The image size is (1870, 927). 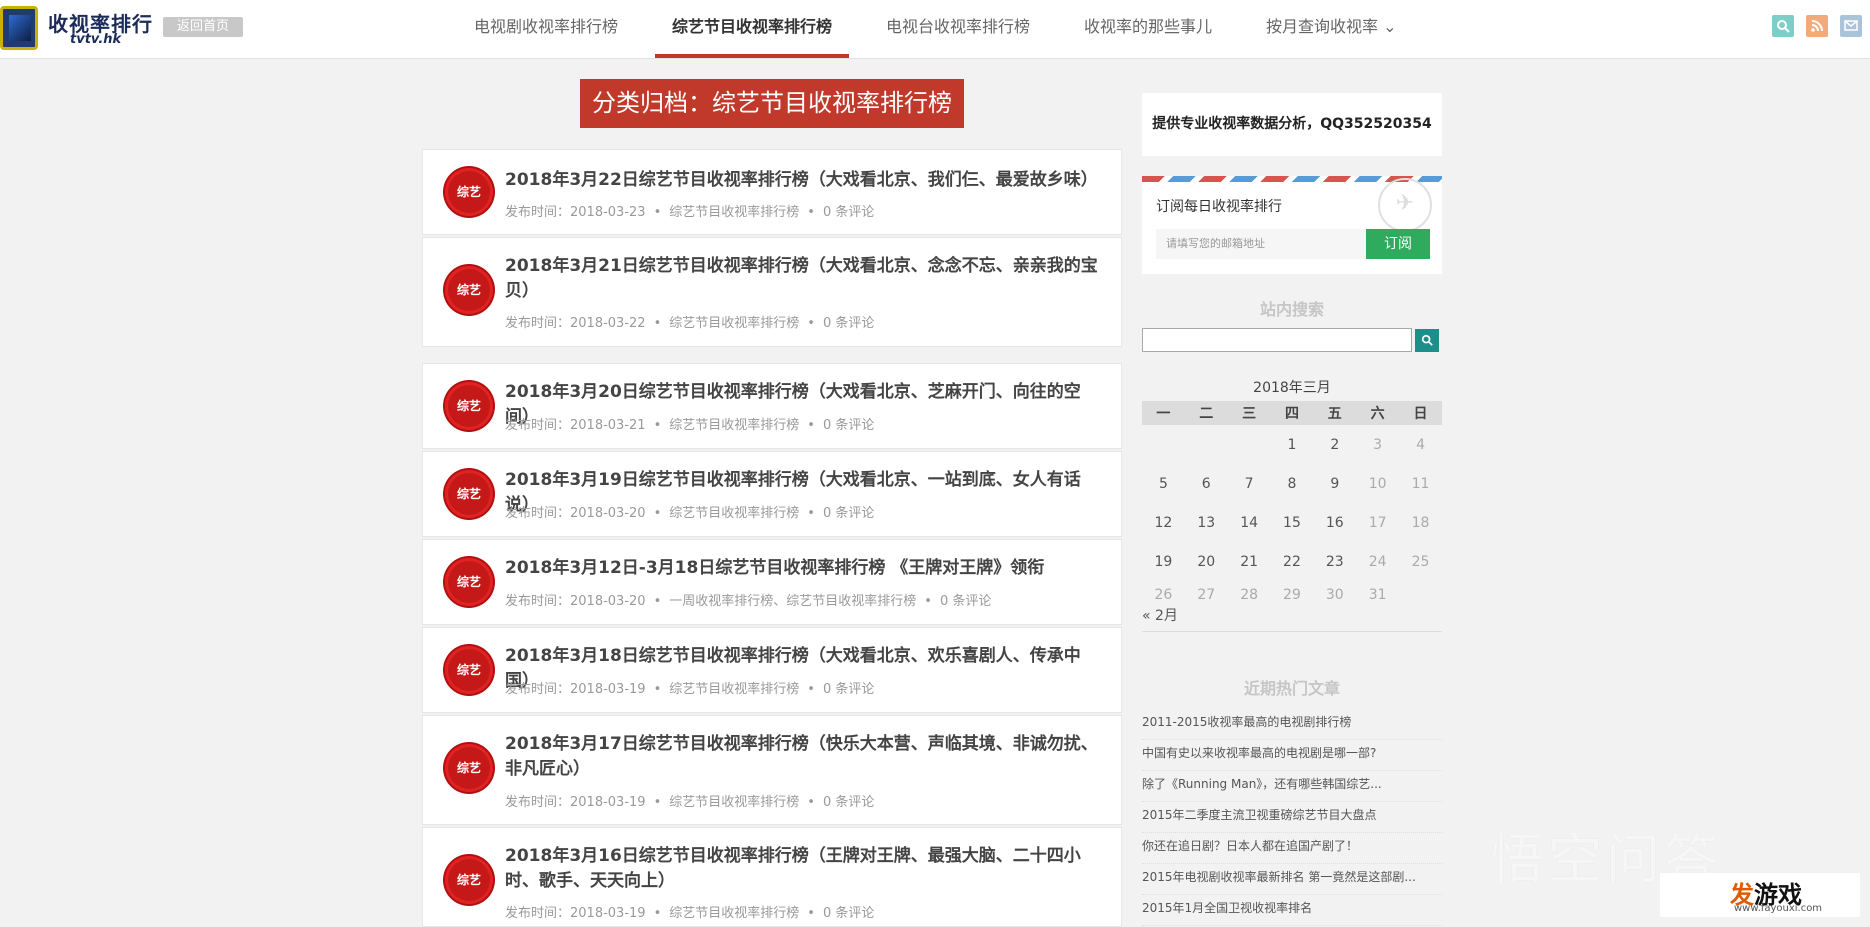 What do you see at coordinates (752, 29) in the screenshot?
I see `nav-item-variety-ratings: 综艺节目收视率排行榜` at bounding box center [752, 29].